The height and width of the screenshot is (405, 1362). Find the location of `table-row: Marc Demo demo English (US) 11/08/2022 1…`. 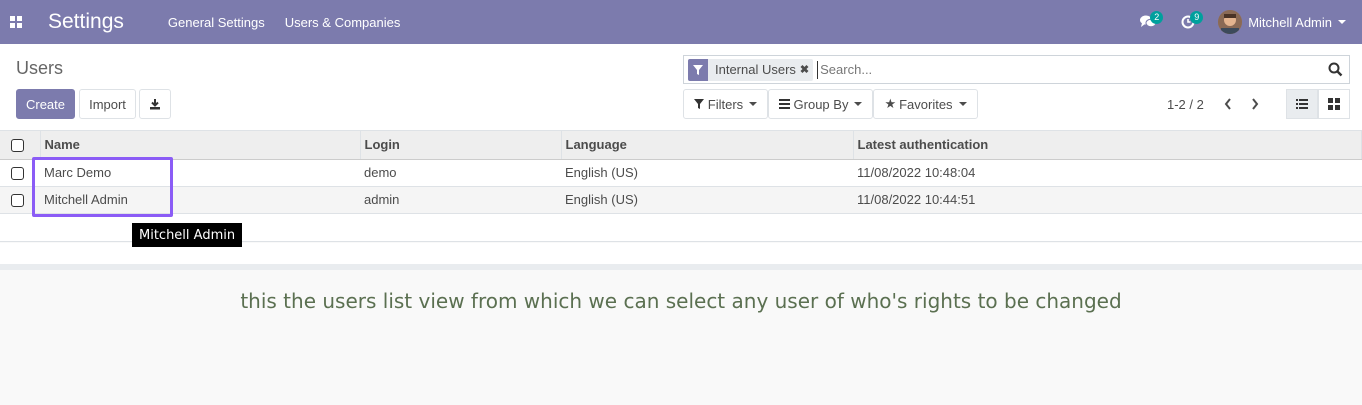

table-row: Marc Demo demo English (US) 11/08/2022 1… is located at coordinates (681, 173).